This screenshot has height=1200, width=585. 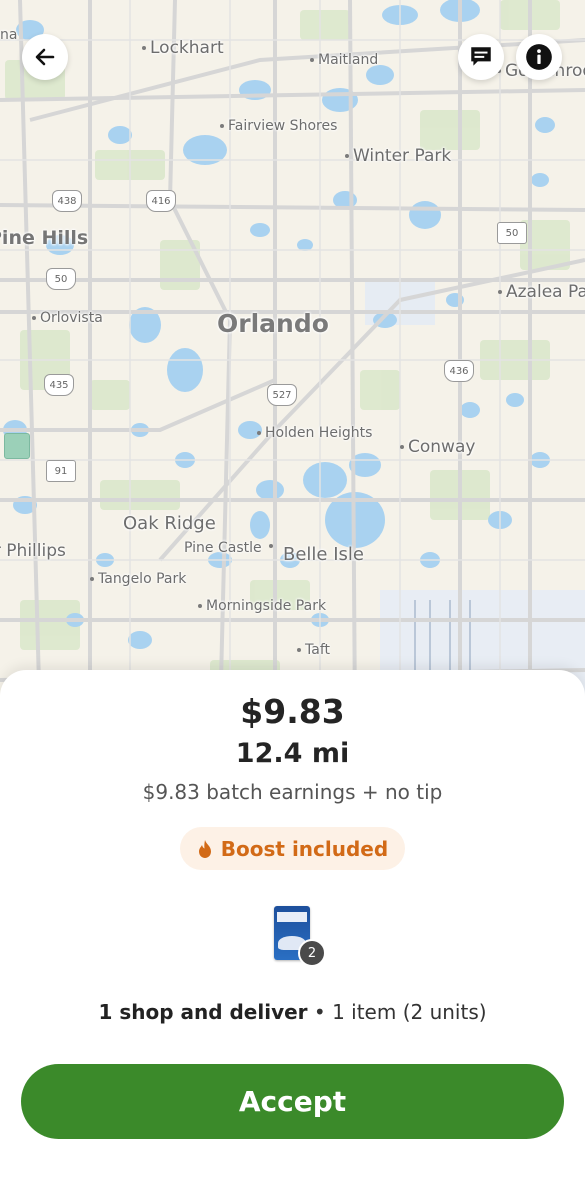 What do you see at coordinates (398, 156) in the screenshot?
I see `place-label: Winter Park` at bounding box center [398, 156].